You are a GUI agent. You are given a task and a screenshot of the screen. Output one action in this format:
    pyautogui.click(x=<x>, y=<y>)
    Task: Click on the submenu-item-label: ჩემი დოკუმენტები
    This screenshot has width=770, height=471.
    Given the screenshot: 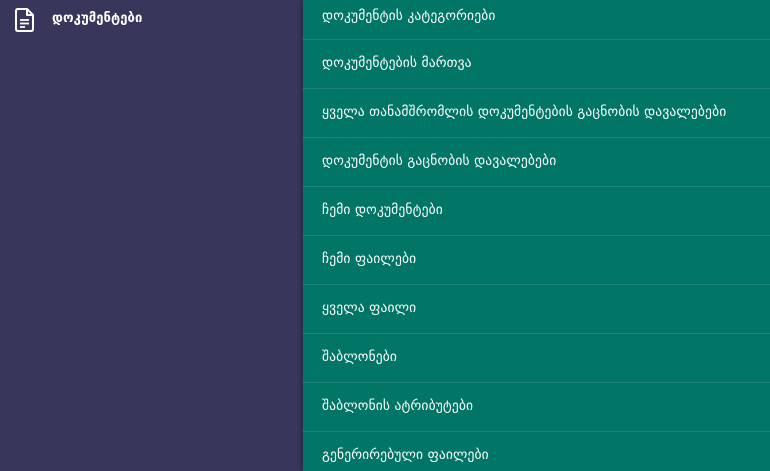 What is the action you would take?
    pyautogui.click(x=382, y=210)
    